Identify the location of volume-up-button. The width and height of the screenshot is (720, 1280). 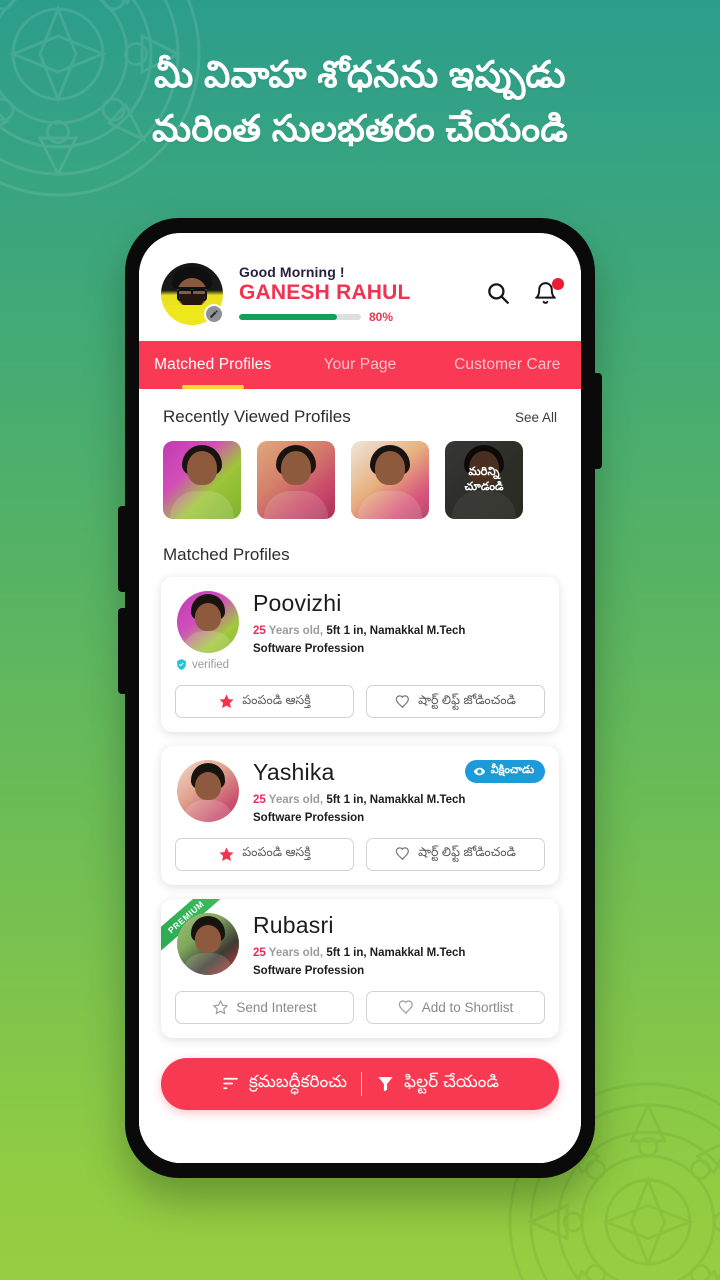
(122, 549).